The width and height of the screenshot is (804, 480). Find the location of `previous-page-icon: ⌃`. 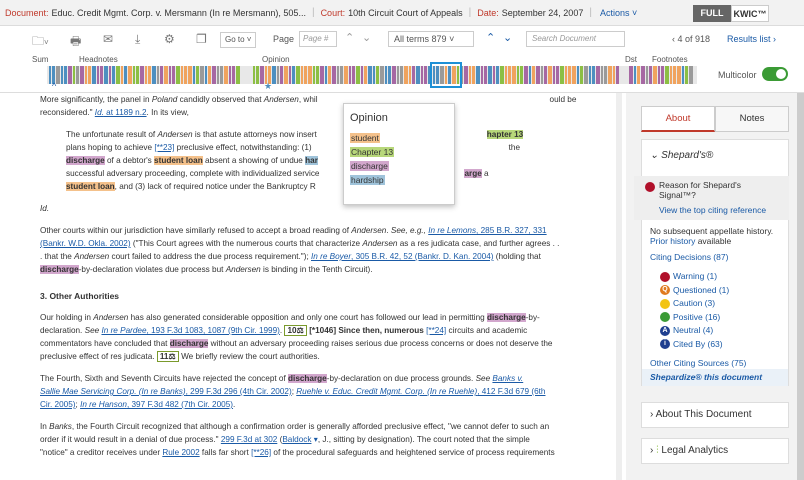

previous-page-icon: ⌃ is located at coordinates (349, 37).